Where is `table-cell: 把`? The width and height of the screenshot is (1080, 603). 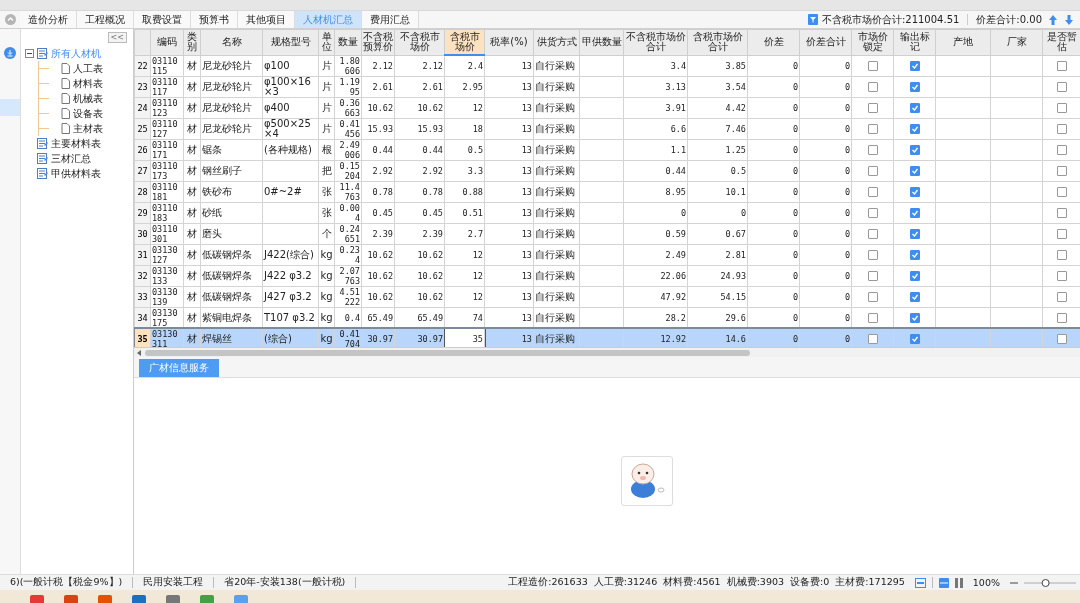 table-cell: 把 is located at coordinates (326, 171).